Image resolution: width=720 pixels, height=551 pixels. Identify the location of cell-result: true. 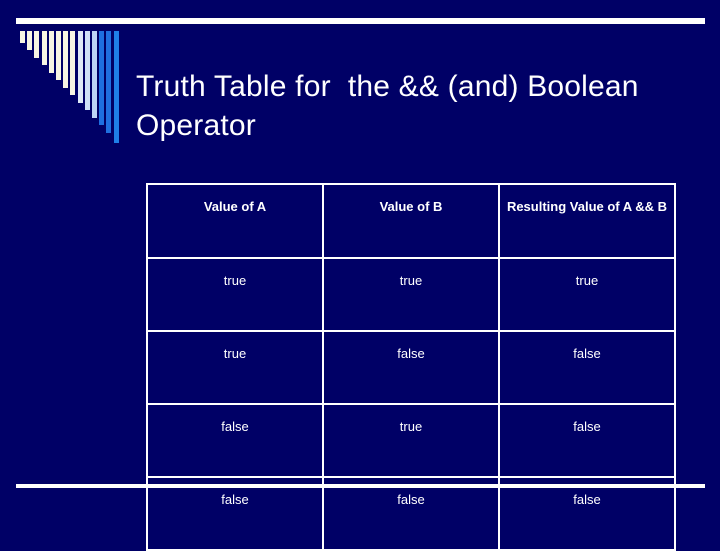
(587, 294).